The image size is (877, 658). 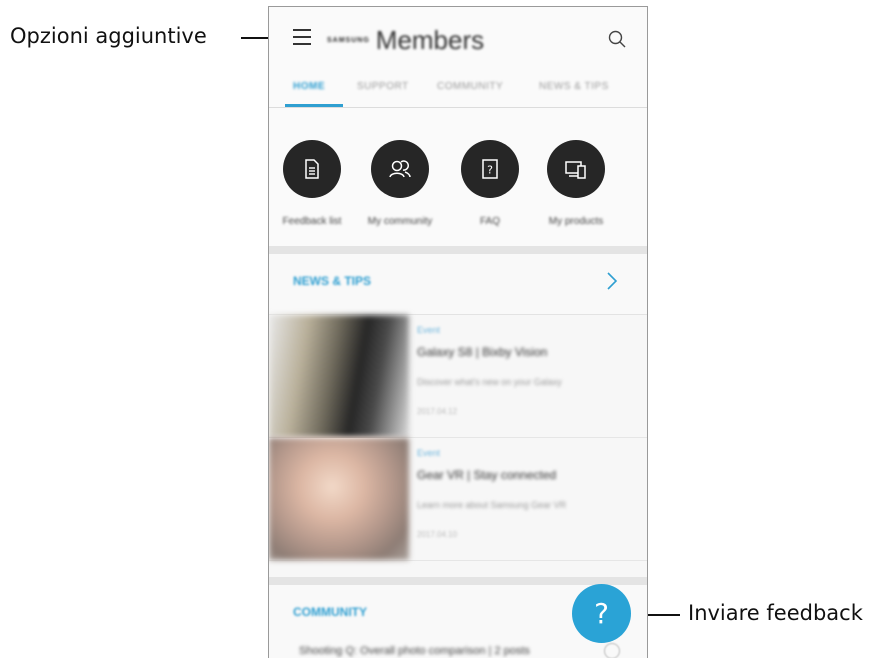 What do you see at coordinates (332, 281) in the screenshot?
I see `news-section-title: NEWS & TIPS` at bounding box center [332, 281].